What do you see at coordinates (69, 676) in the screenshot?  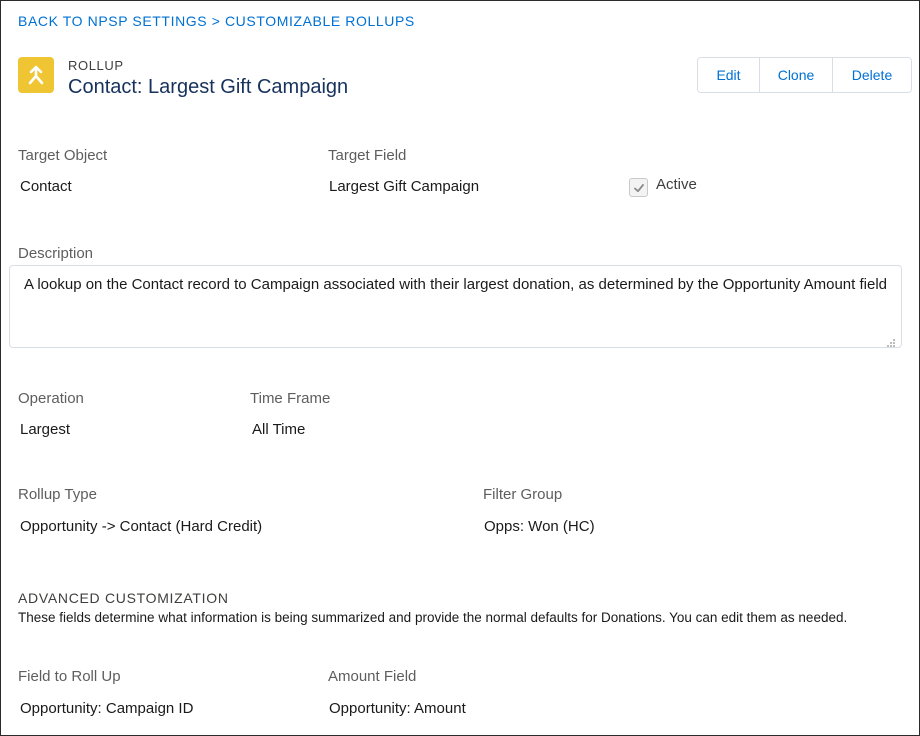 I see `field-to-roll-up-label: Field to Roll Up` at bounding box center [69, 676].